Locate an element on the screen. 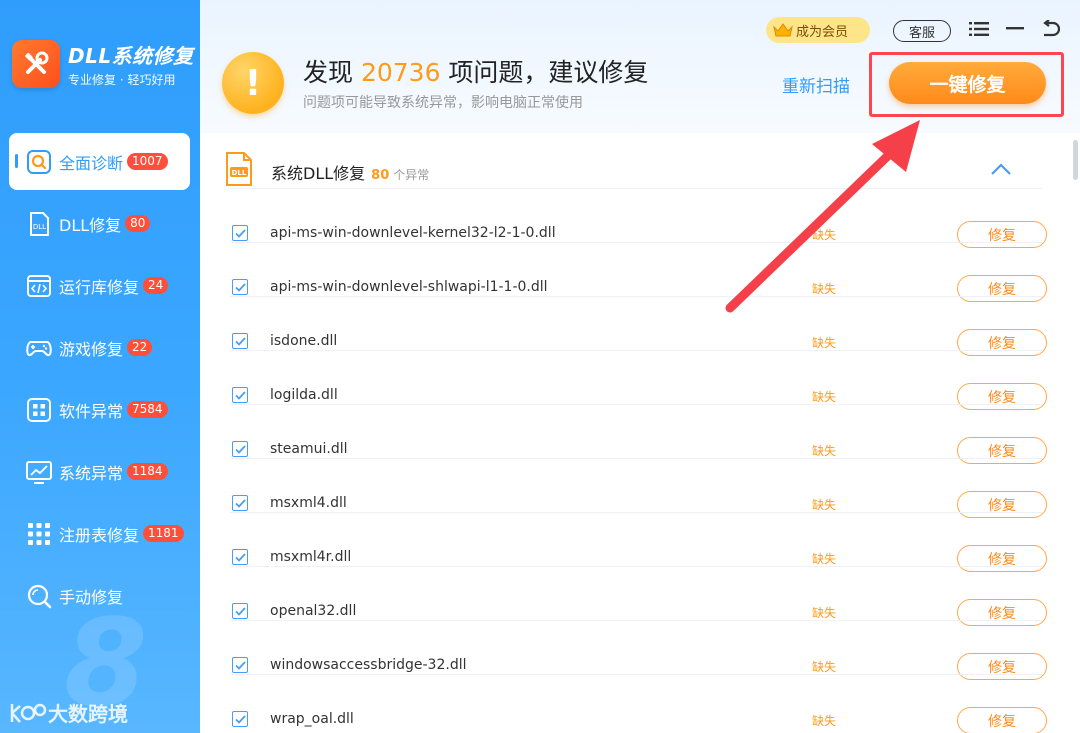 The width and height of the screenshot is (1080, 733). page-subtitle: 问题项可能导致系统异常，影响电脑正常使用 is located at coordinates (443, 103).